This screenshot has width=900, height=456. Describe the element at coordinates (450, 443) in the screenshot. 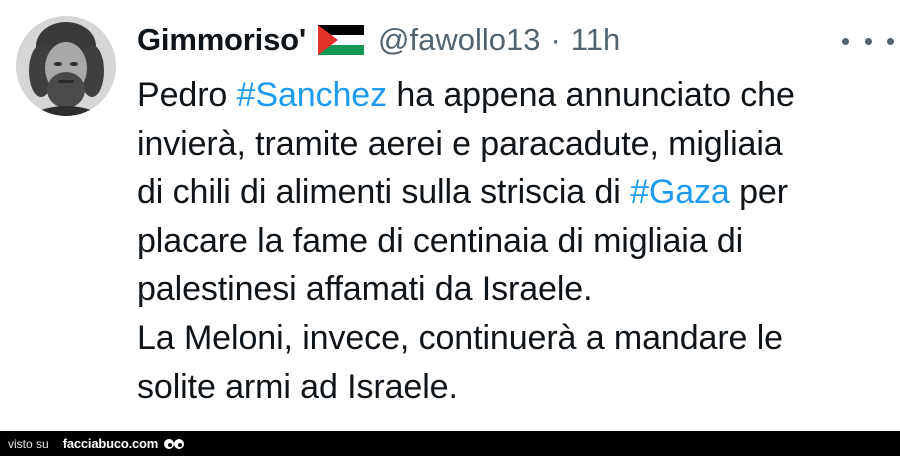

I see `watermark-bar: visto su facciabuco.com` at that location.